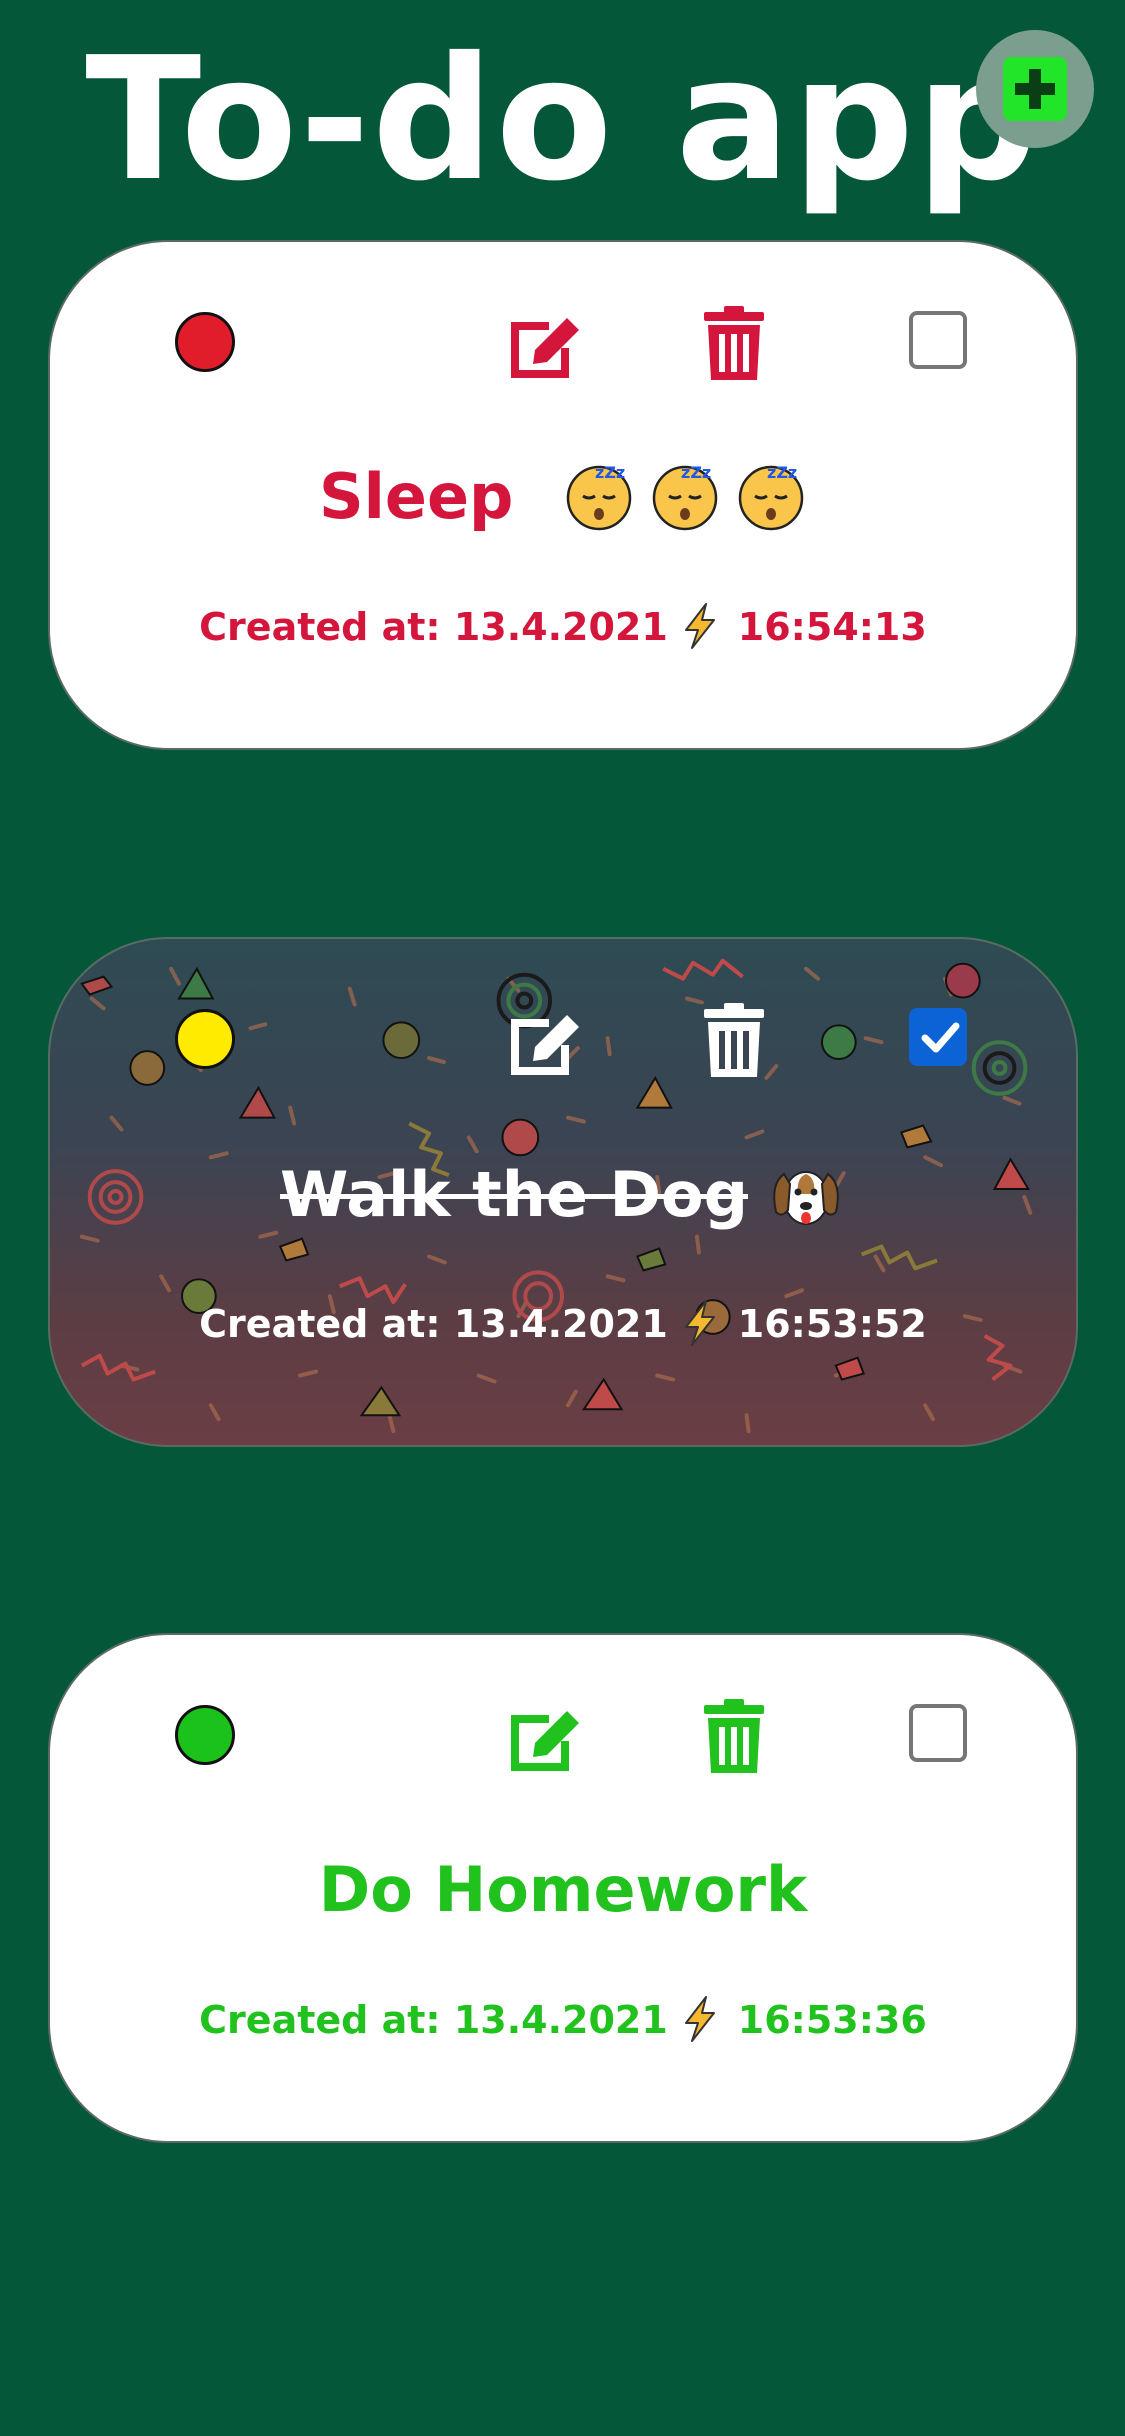  I want to click on todo-title: Do Homework, so click(563, 1890).